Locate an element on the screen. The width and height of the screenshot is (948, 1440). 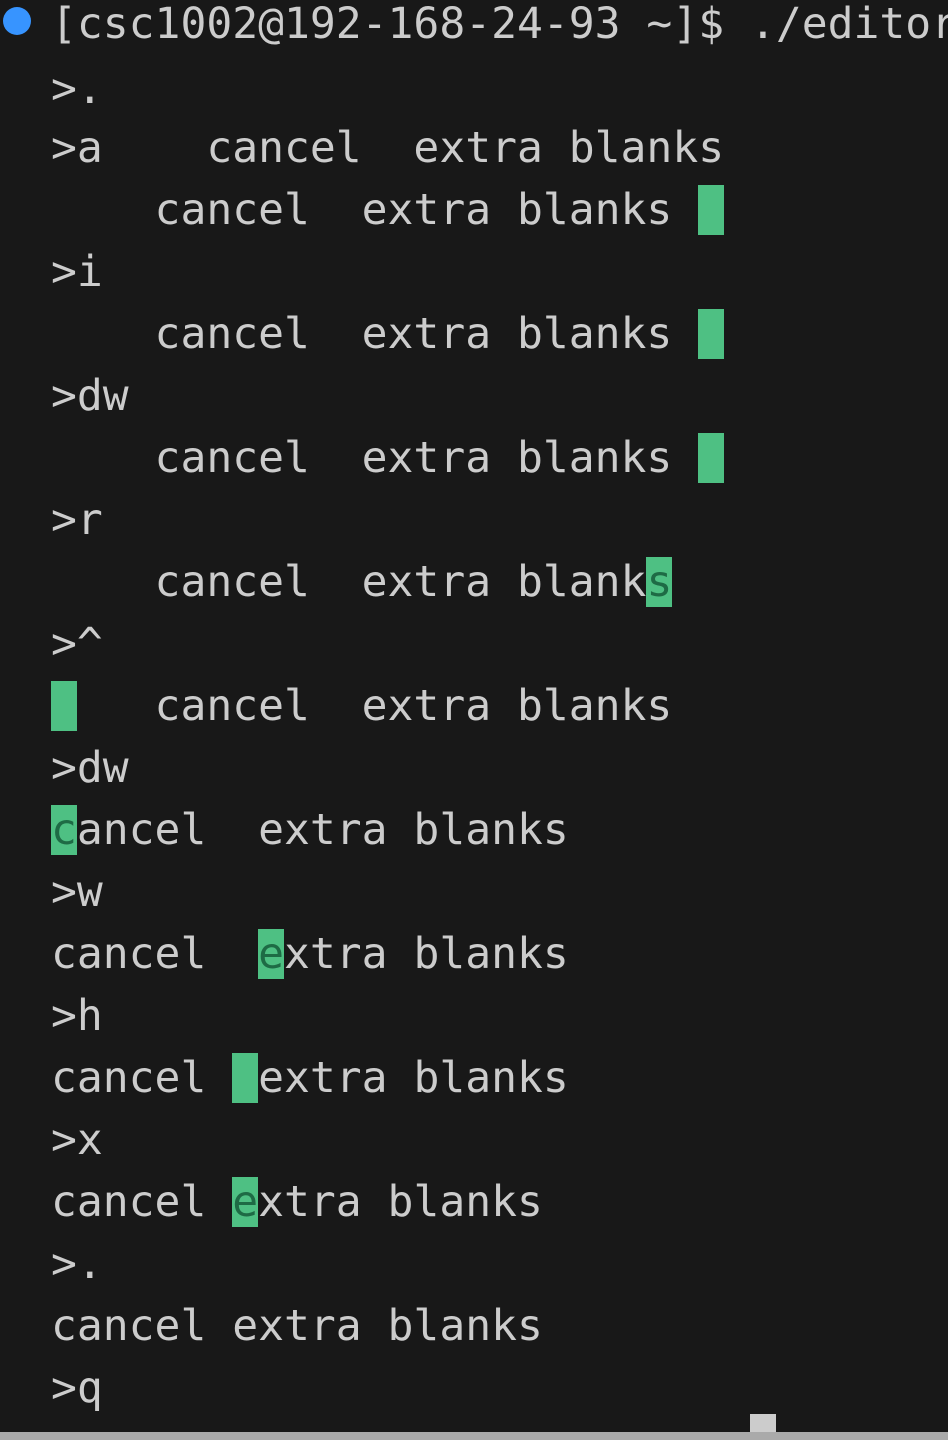
text-cursor: s is located at coordinates (659, 582).